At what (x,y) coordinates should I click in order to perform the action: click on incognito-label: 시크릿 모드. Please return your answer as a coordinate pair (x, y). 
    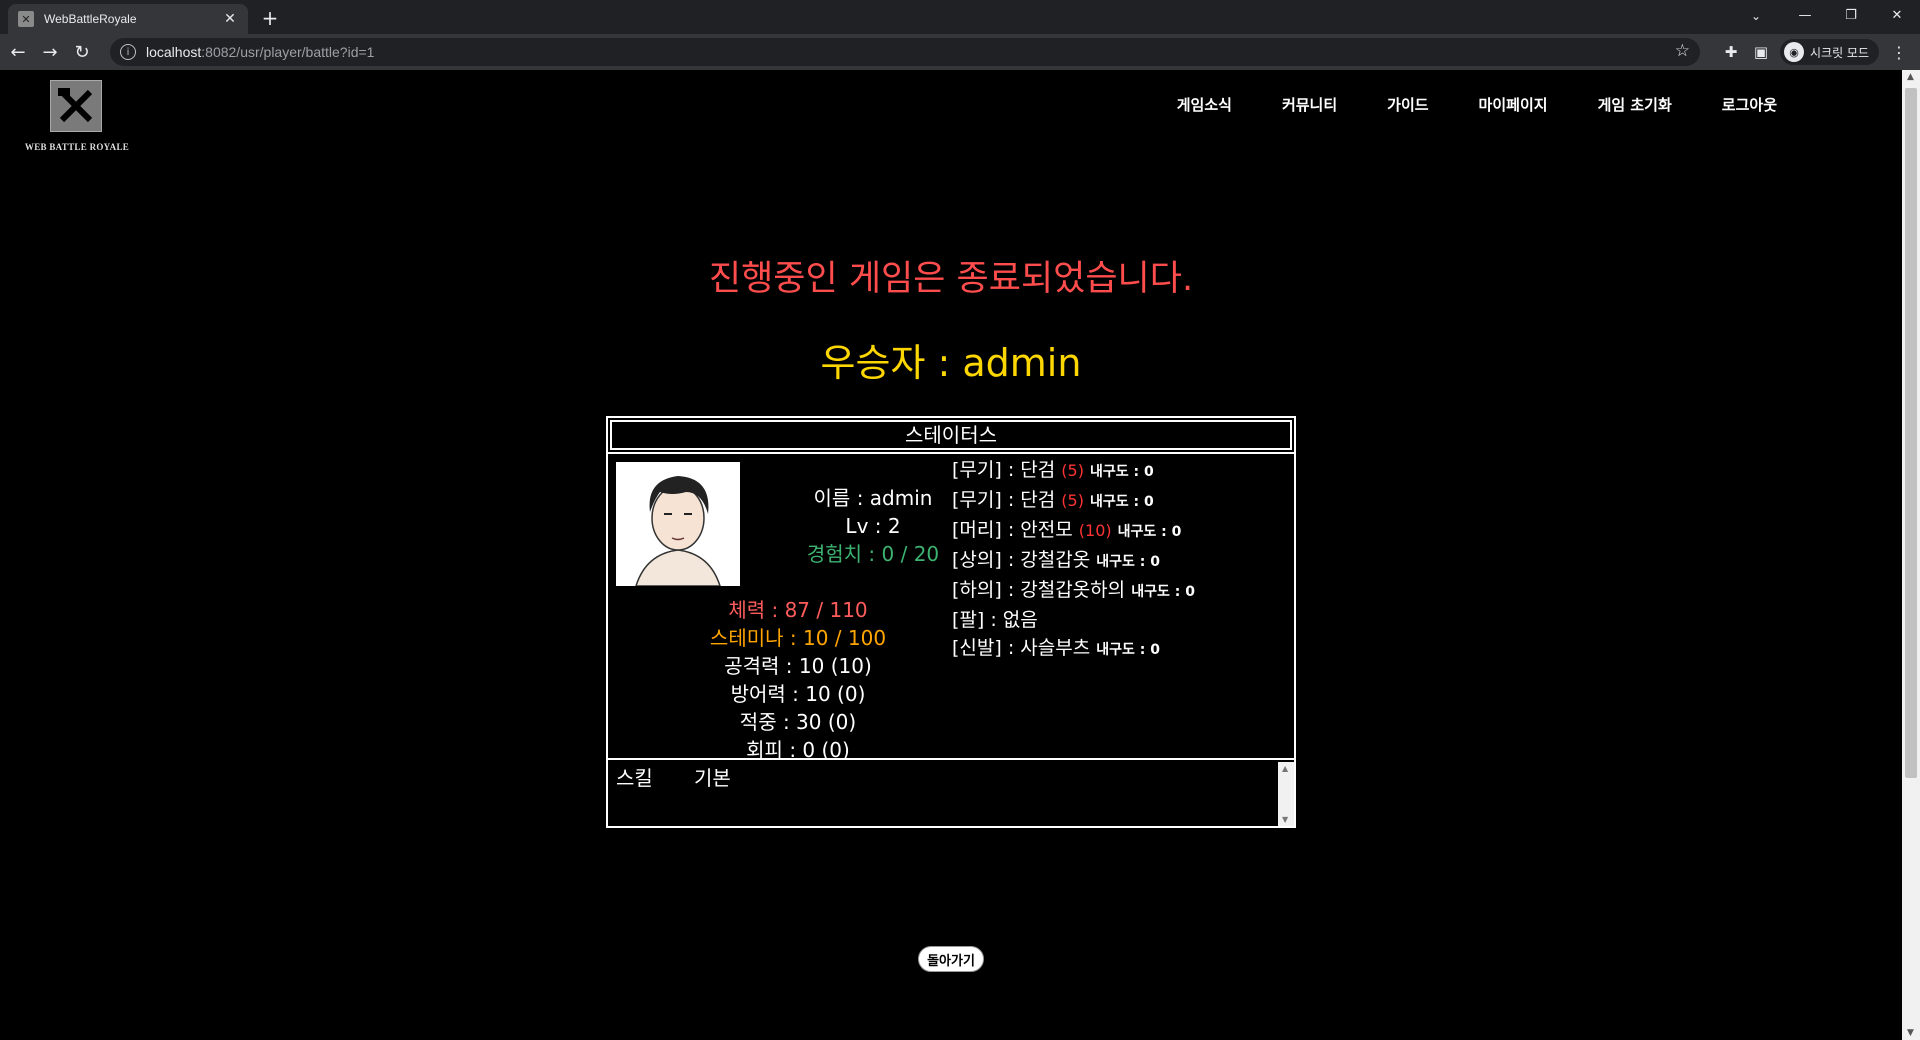
    Looking at the image, I should click on (1840, 52).